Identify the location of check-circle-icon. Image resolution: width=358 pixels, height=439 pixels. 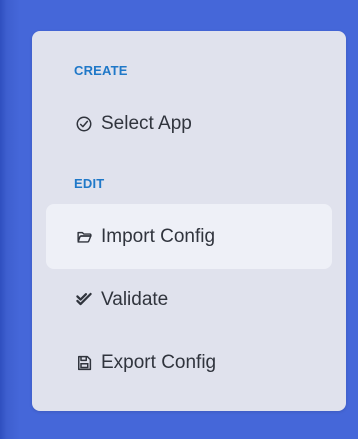
(84, 124).